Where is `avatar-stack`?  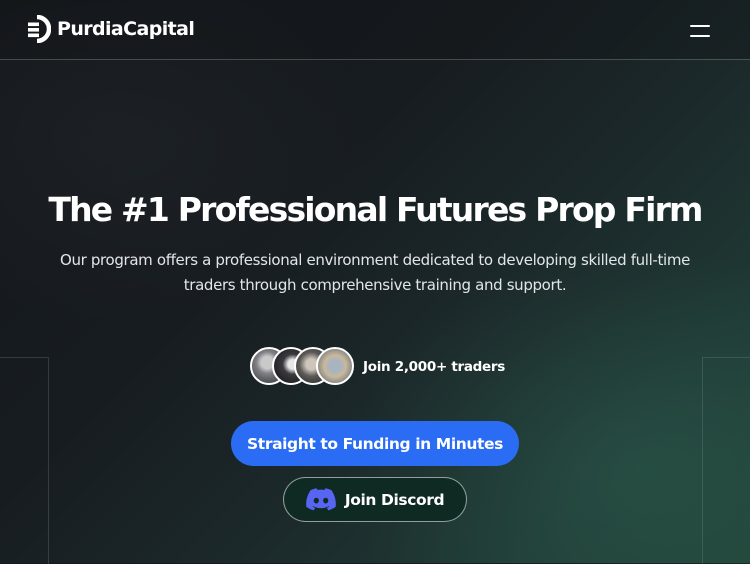 avatar-stack is located at coordinates (302, 367).